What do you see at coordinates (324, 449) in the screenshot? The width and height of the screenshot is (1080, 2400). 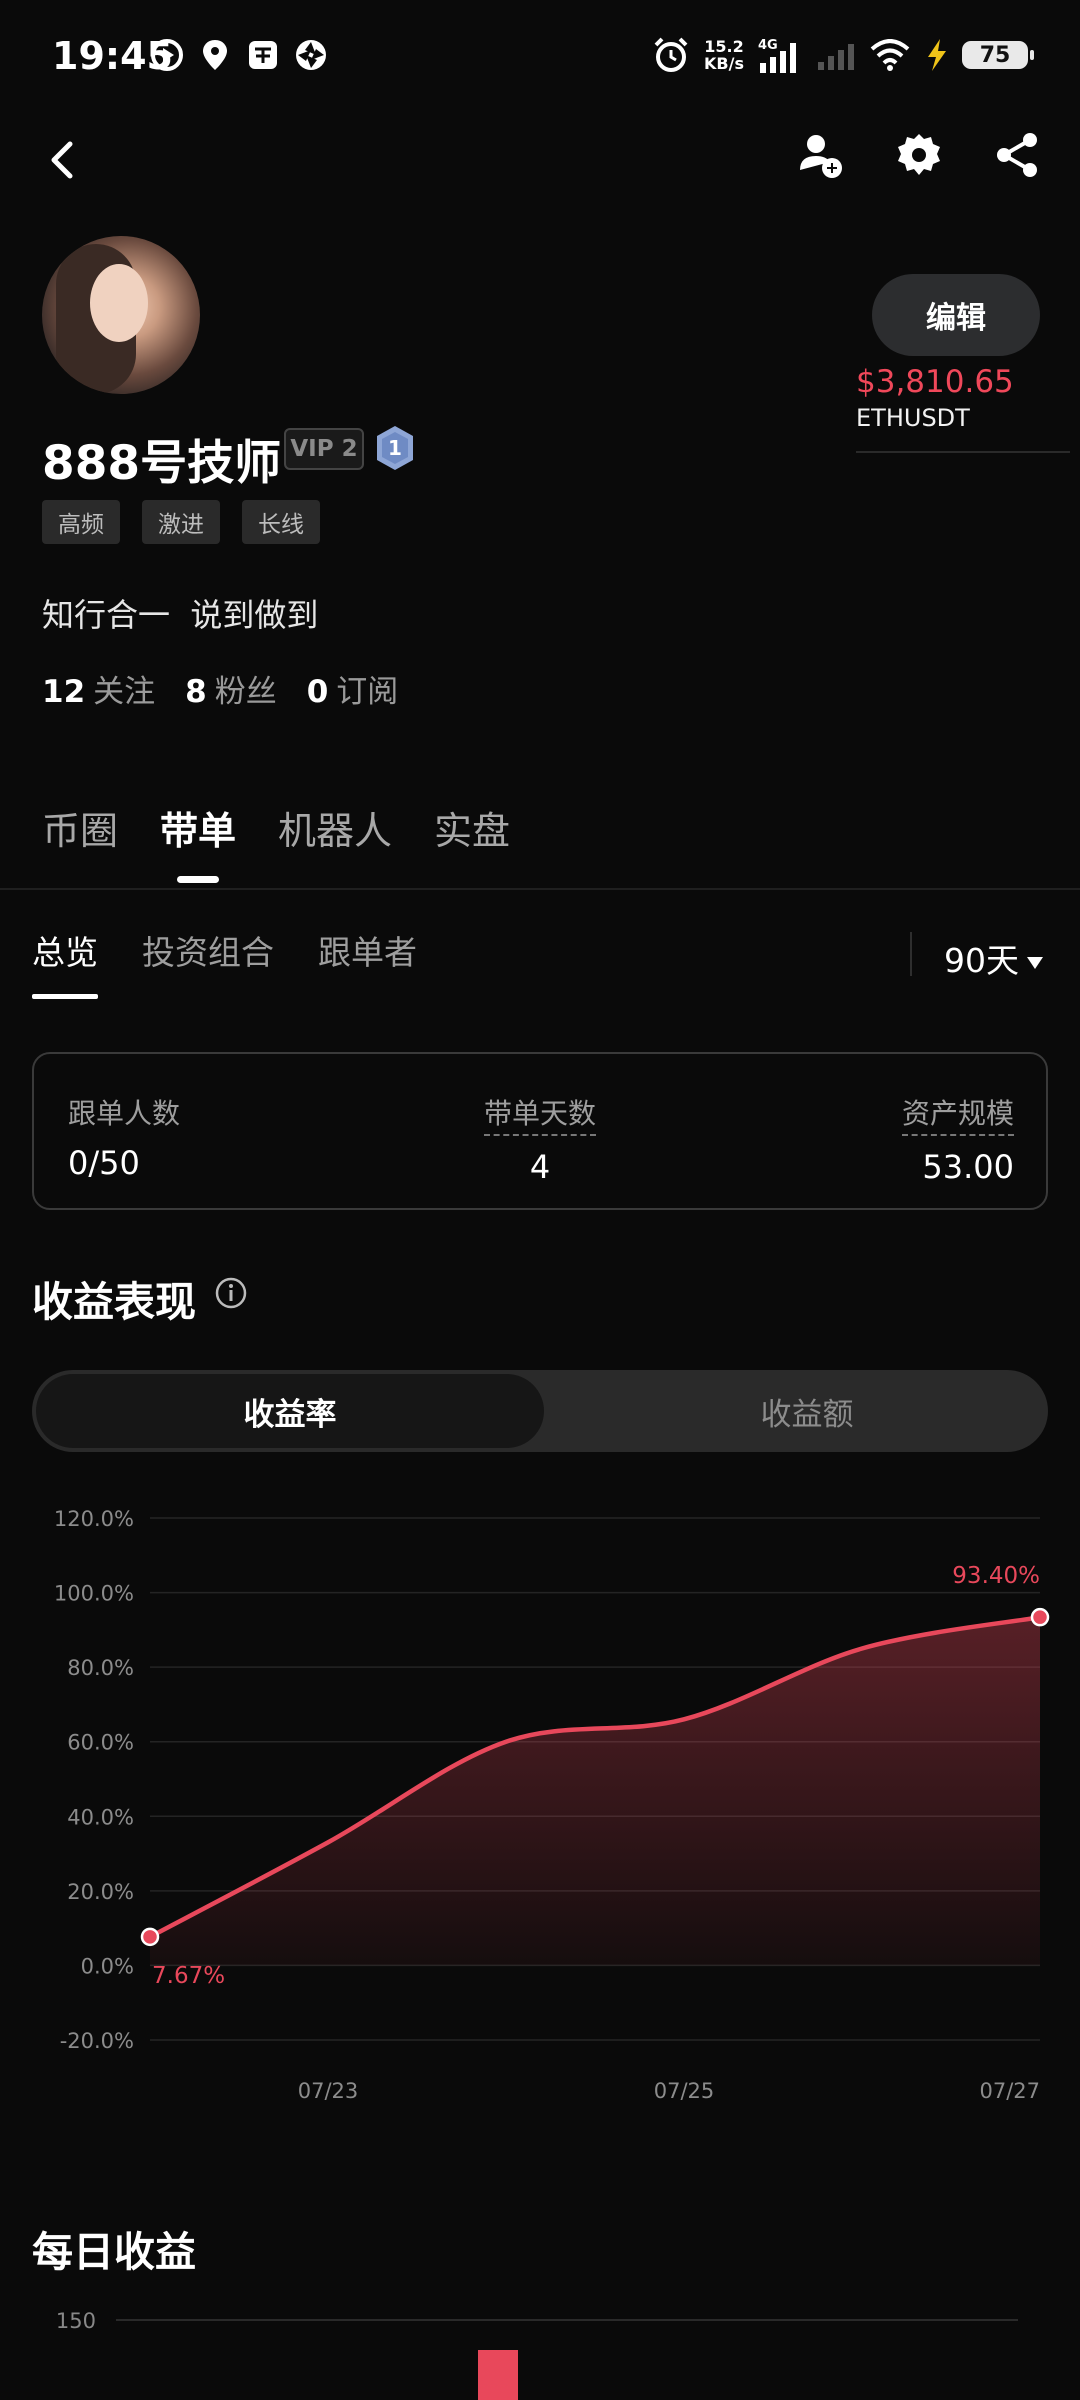 I see `vip-badge: VIP 2` at bounding box center [324, 449].